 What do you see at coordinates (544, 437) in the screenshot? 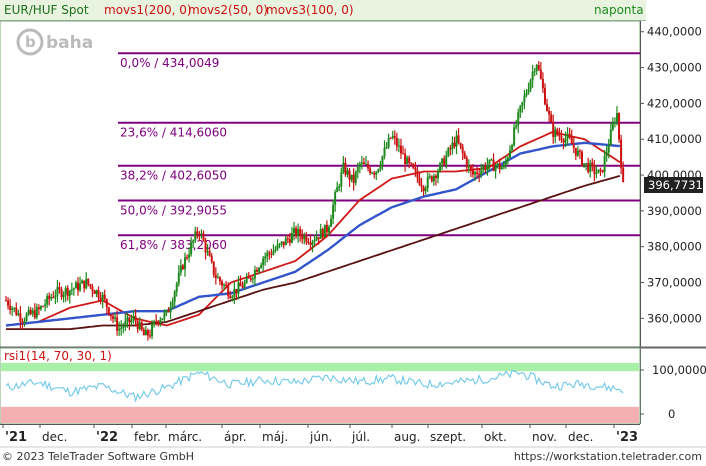
I see `x-tick-label: nov.` at bounding box center [544, 437].